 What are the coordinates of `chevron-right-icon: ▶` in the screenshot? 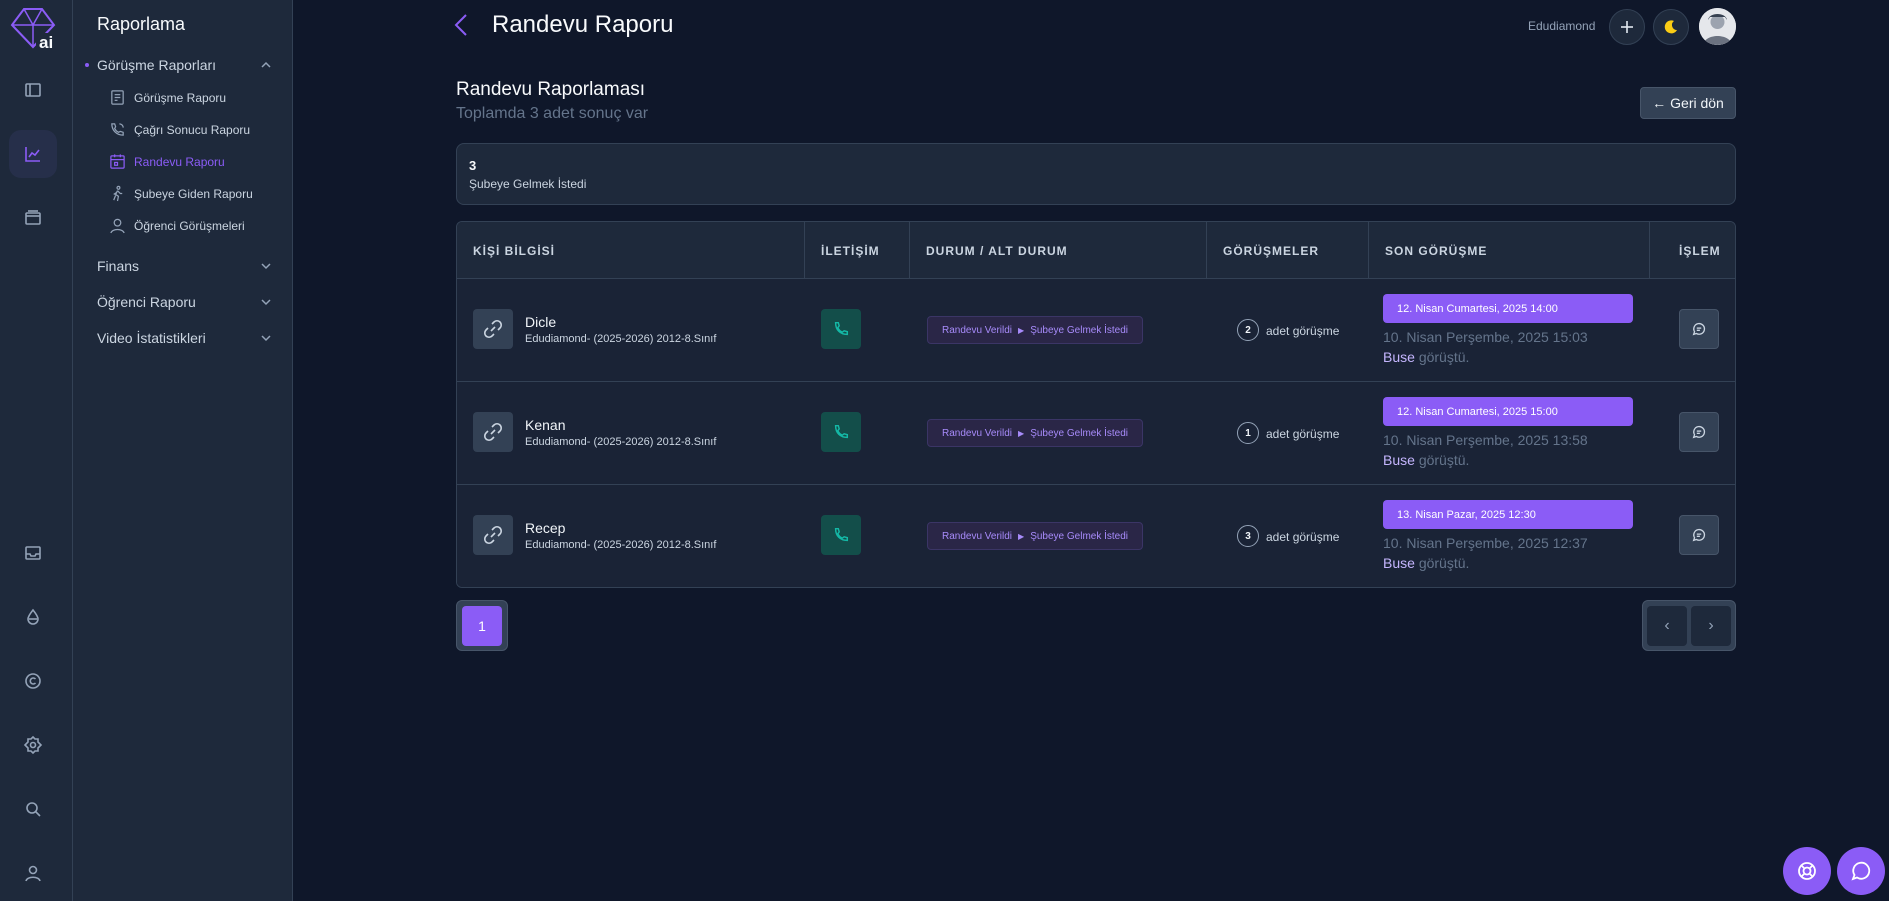 It's located at (1021, 536).